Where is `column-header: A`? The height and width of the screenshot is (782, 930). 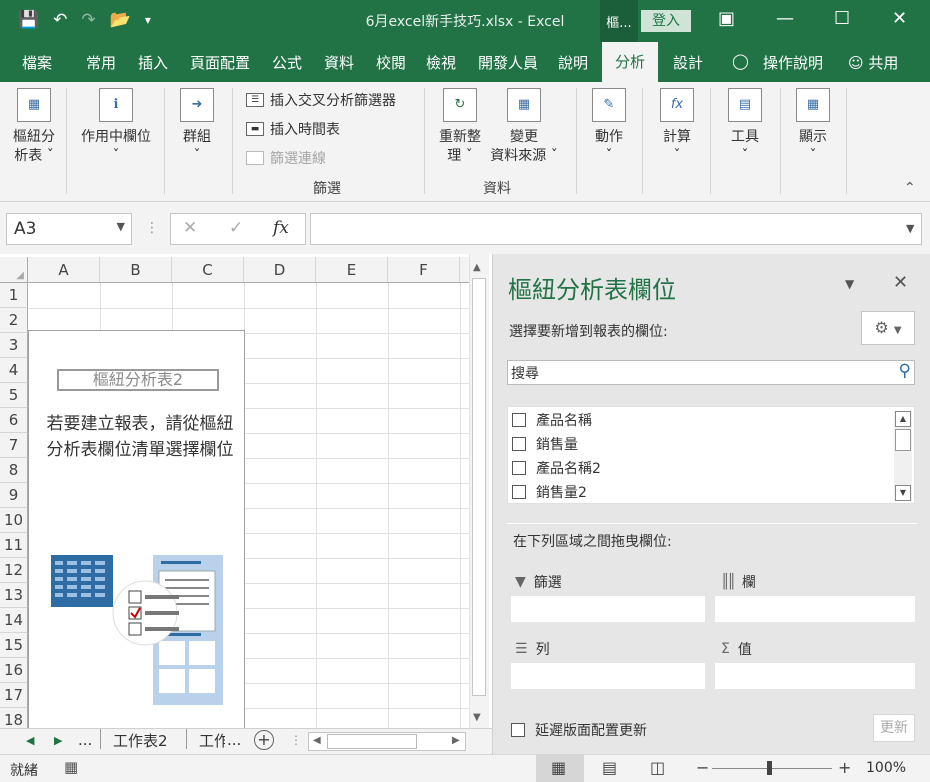
column-header: A is located at coordinates (64, 270).